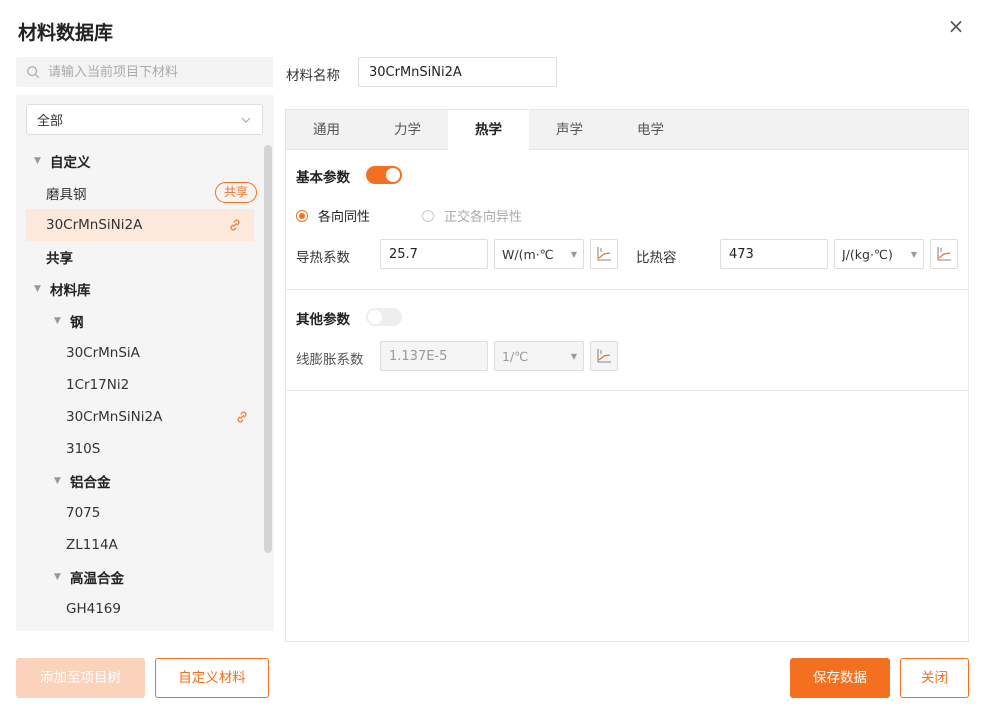 The width and height of the screenshot is (983, 720). Describe the element at coordinates (33, 72) in the screenshot. I see `search-icon` at that location.